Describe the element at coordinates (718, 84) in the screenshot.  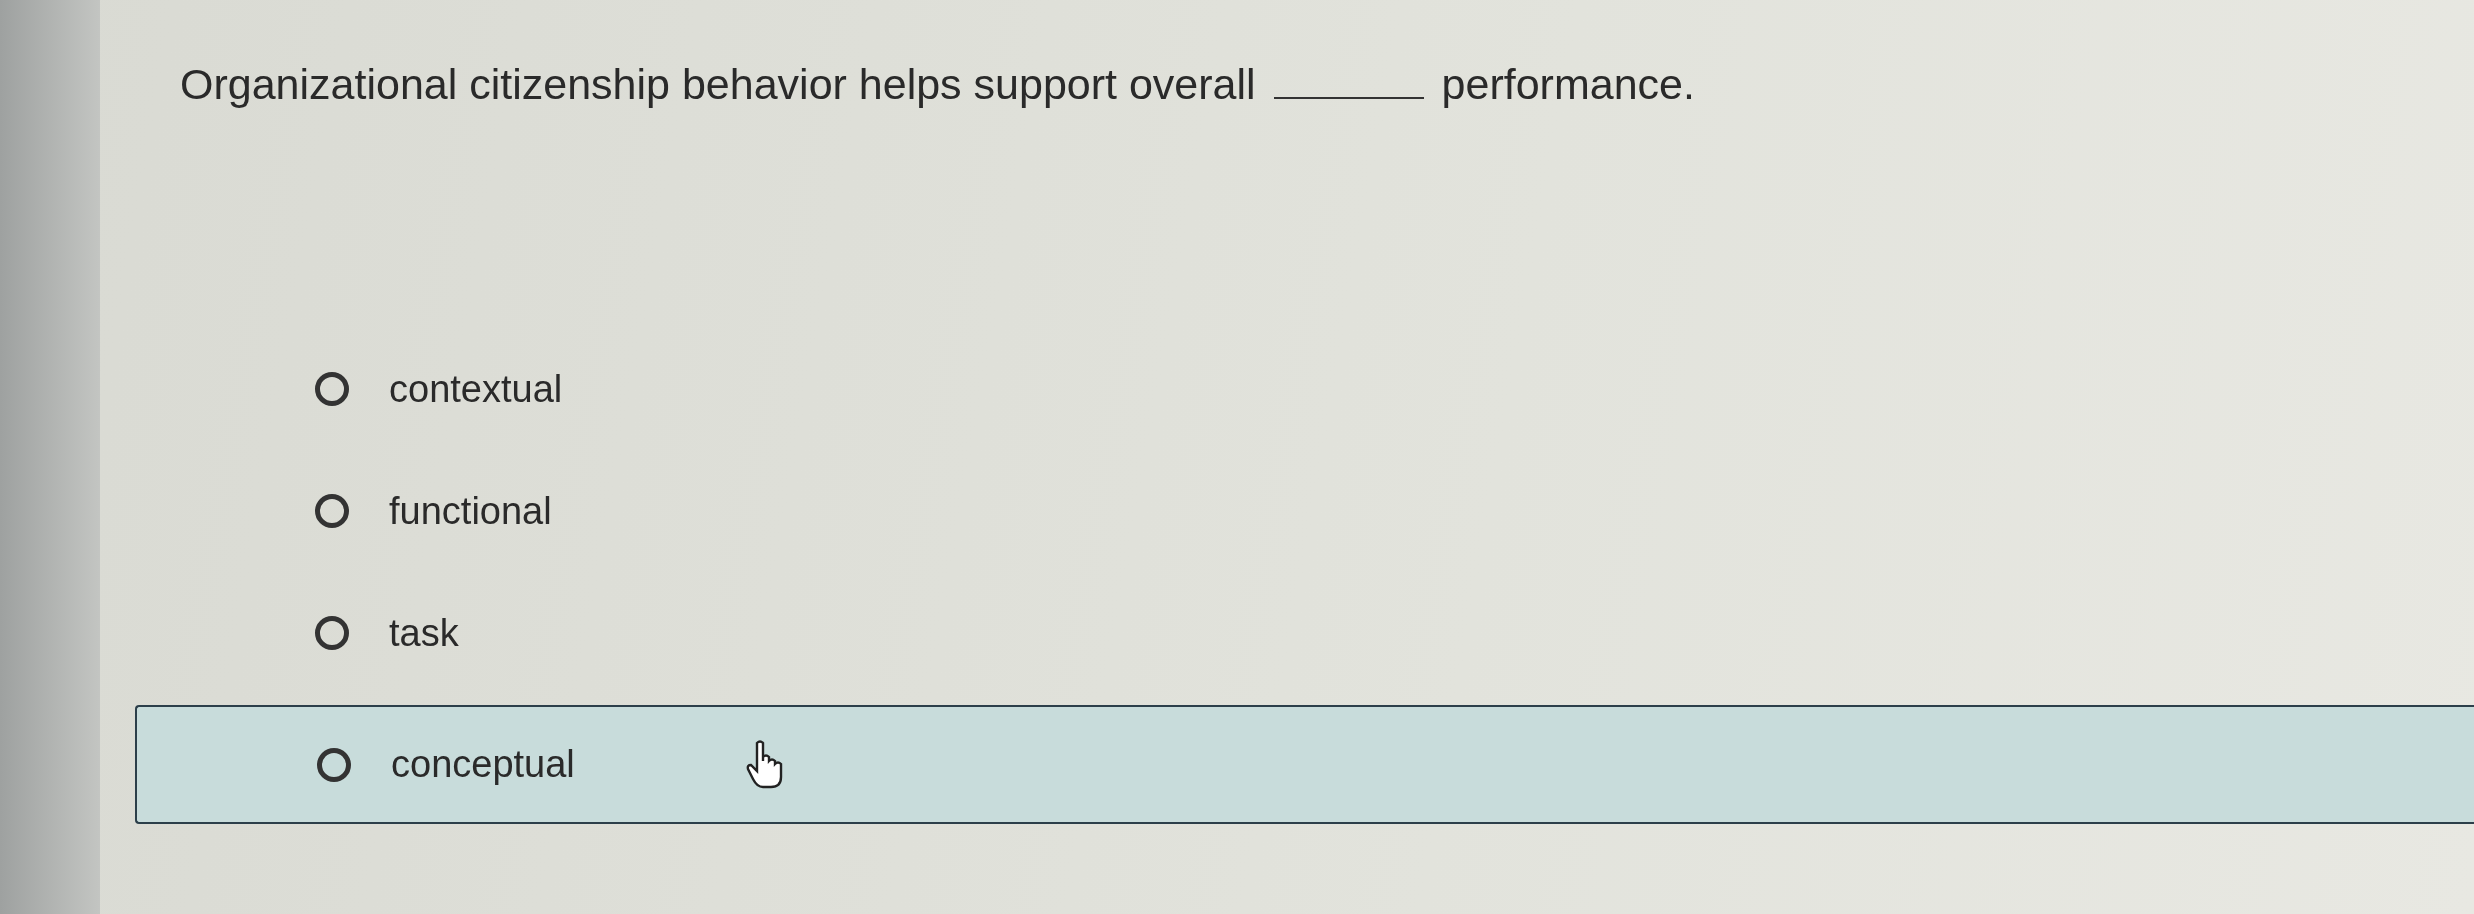
I see `question-text: Organizational citizenship behavior helps support overall` at that location.